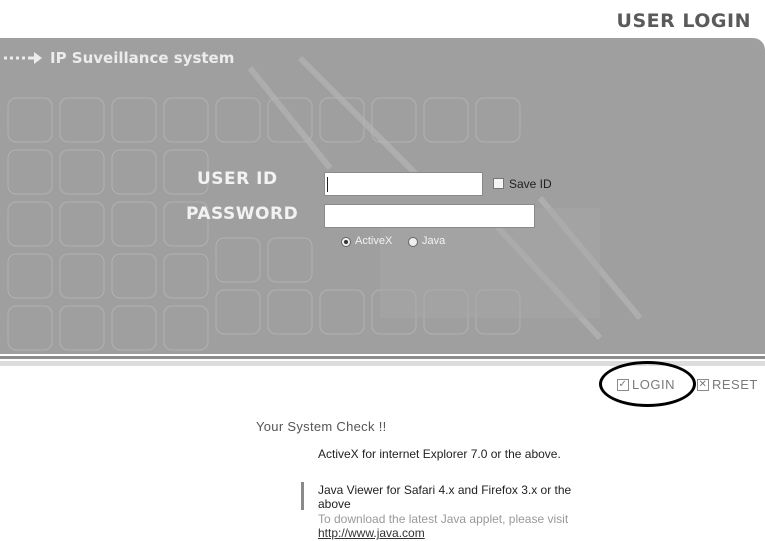  Describe the element at coordinates (23, 58) in the screenshot. I see `dashed-arrow-icon` at that location.